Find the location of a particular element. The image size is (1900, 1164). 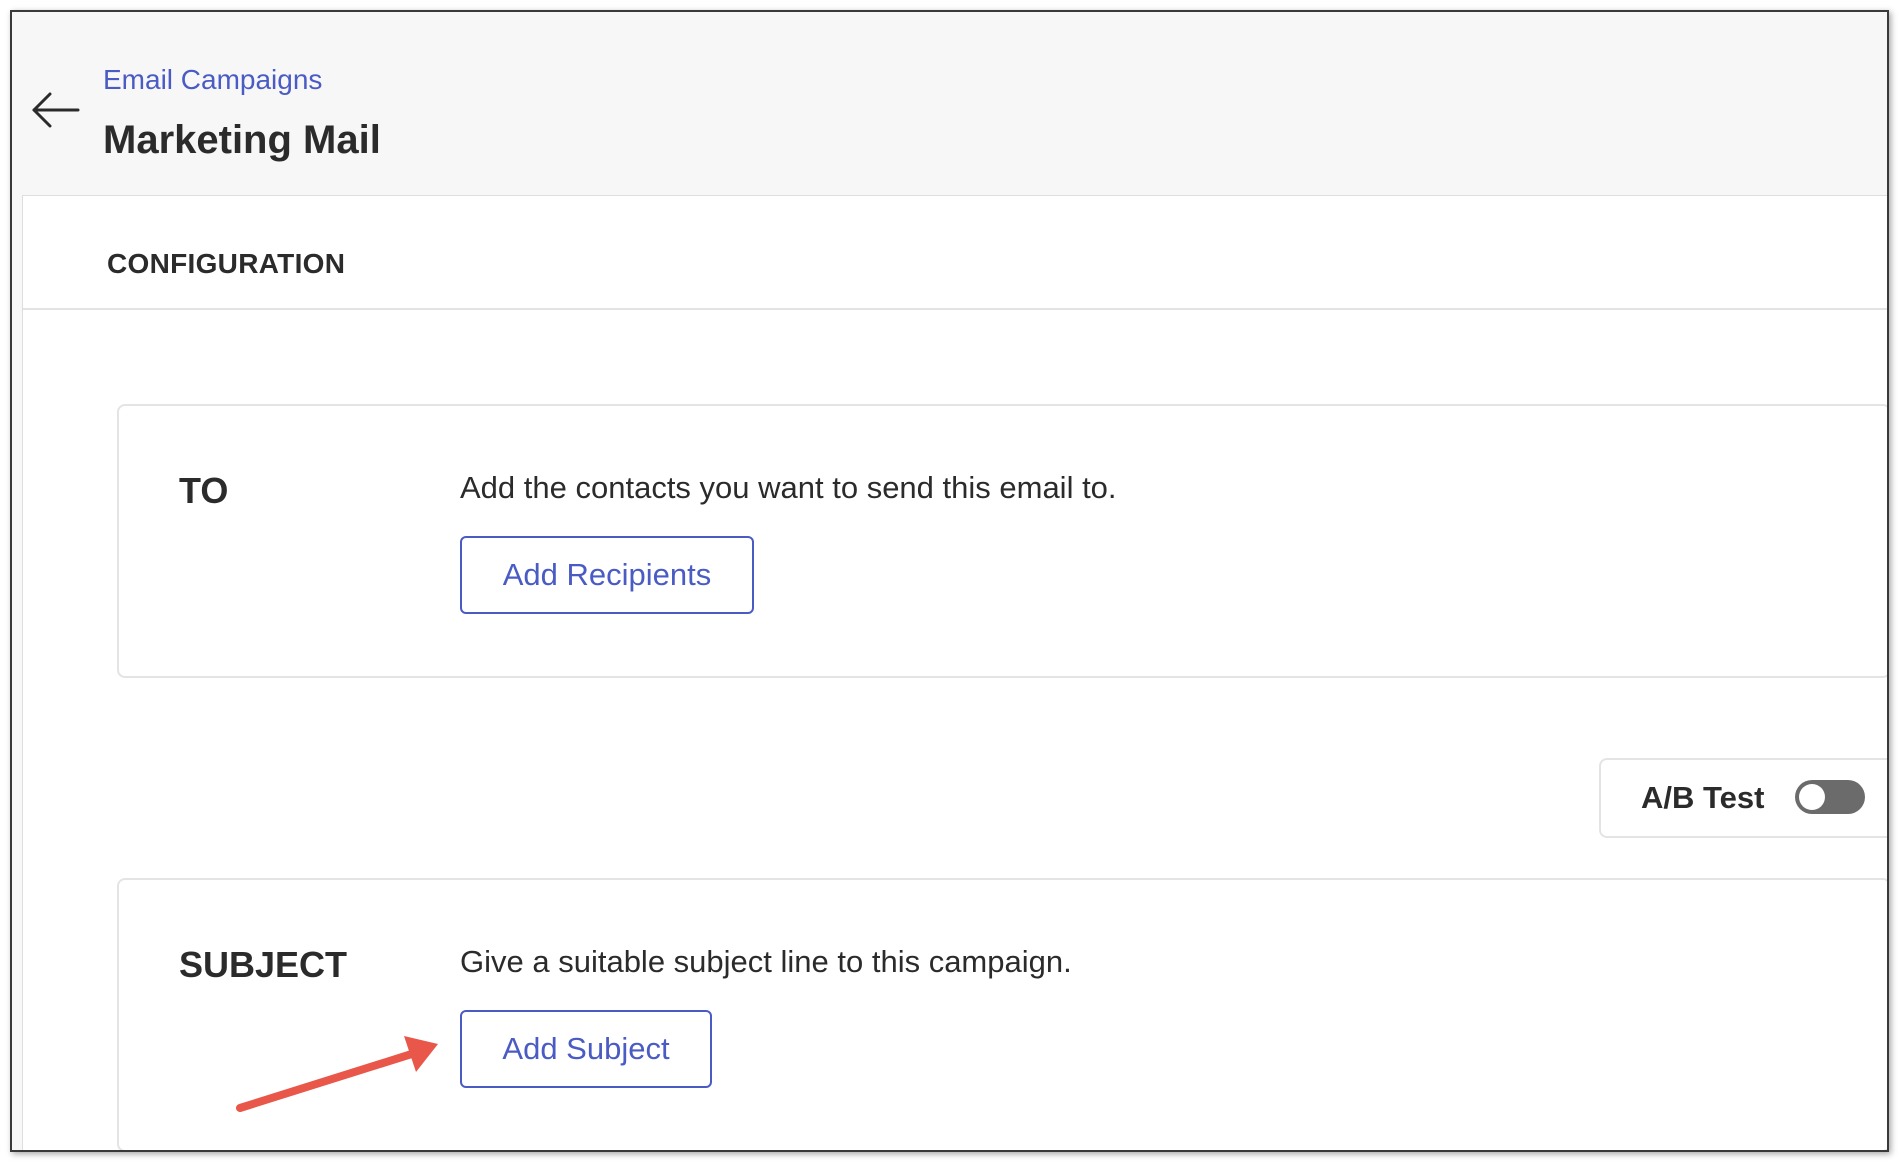

configuration-header: CONFIGURATION is located at coordinates (955, 253).